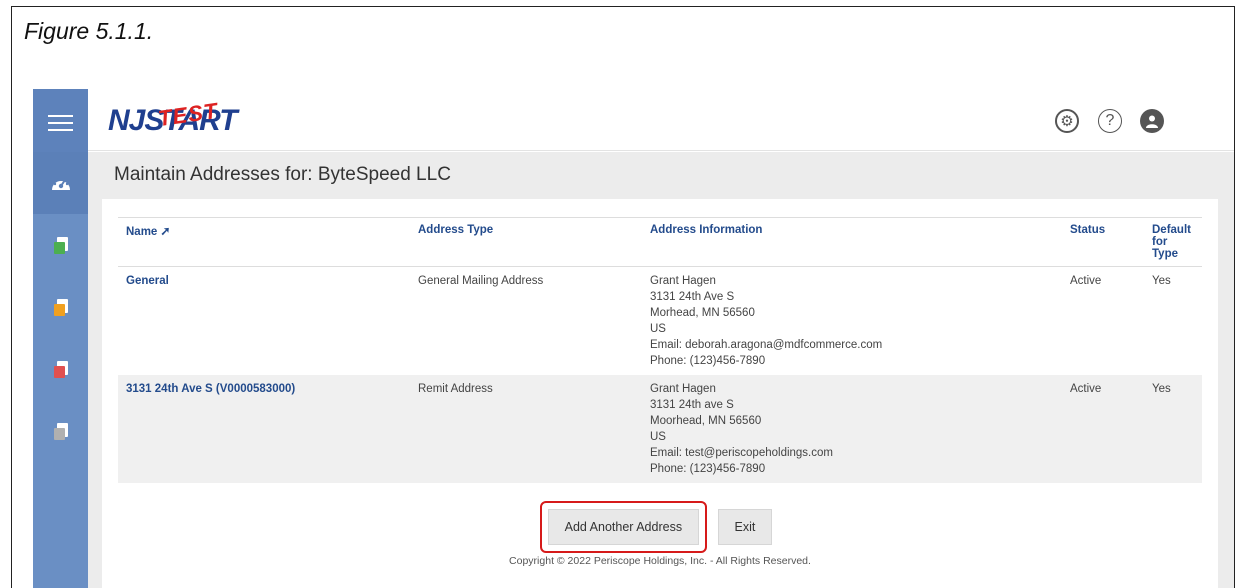 The image size is (1244, 588). I want to click on address-type: General Mailing Address, so click(481, 281).